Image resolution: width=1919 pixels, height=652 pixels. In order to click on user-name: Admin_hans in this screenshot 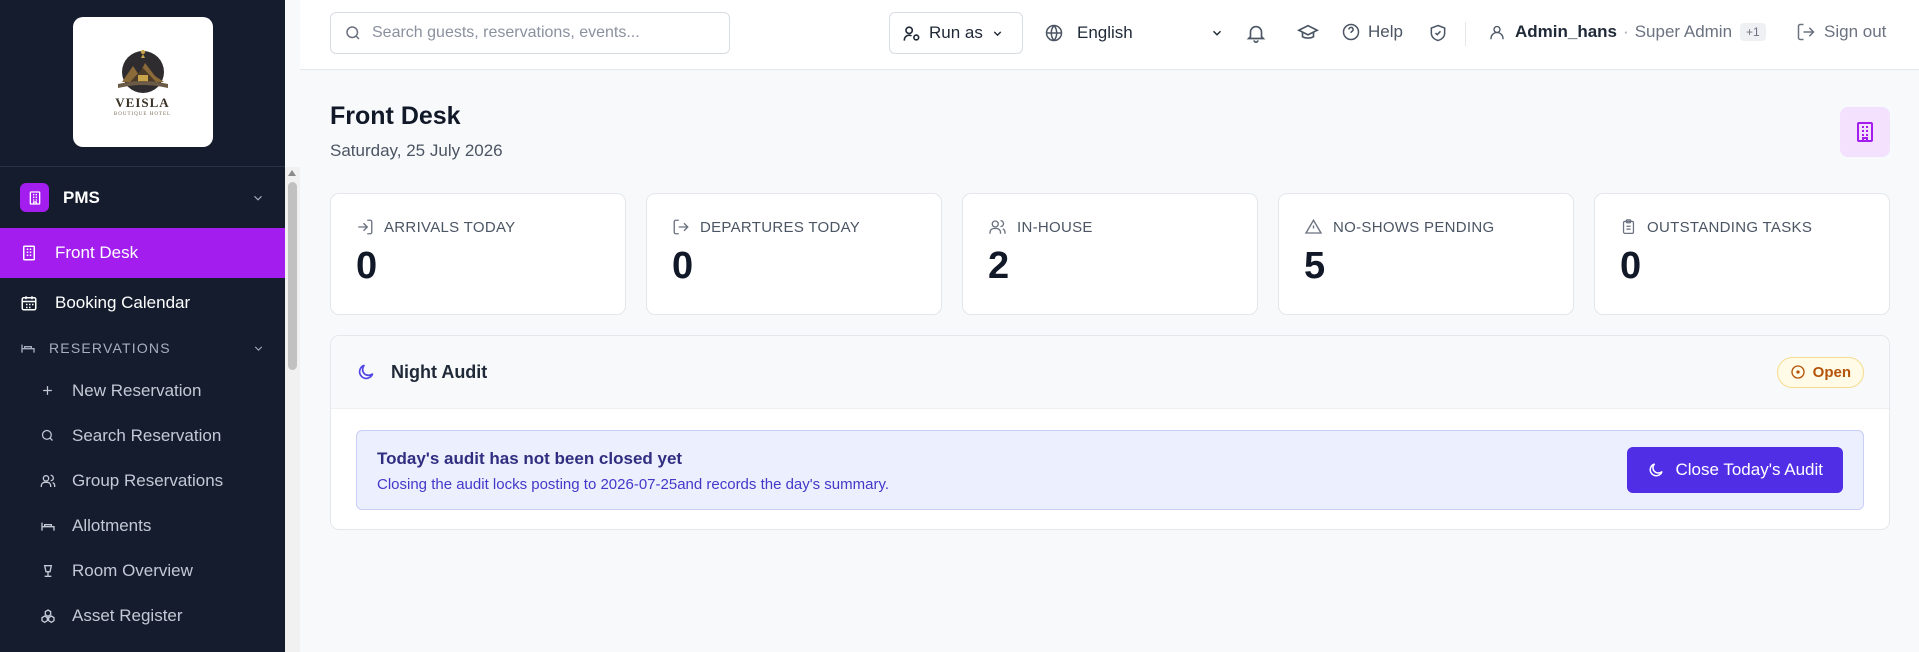, I will do `click(1566, 31)`.